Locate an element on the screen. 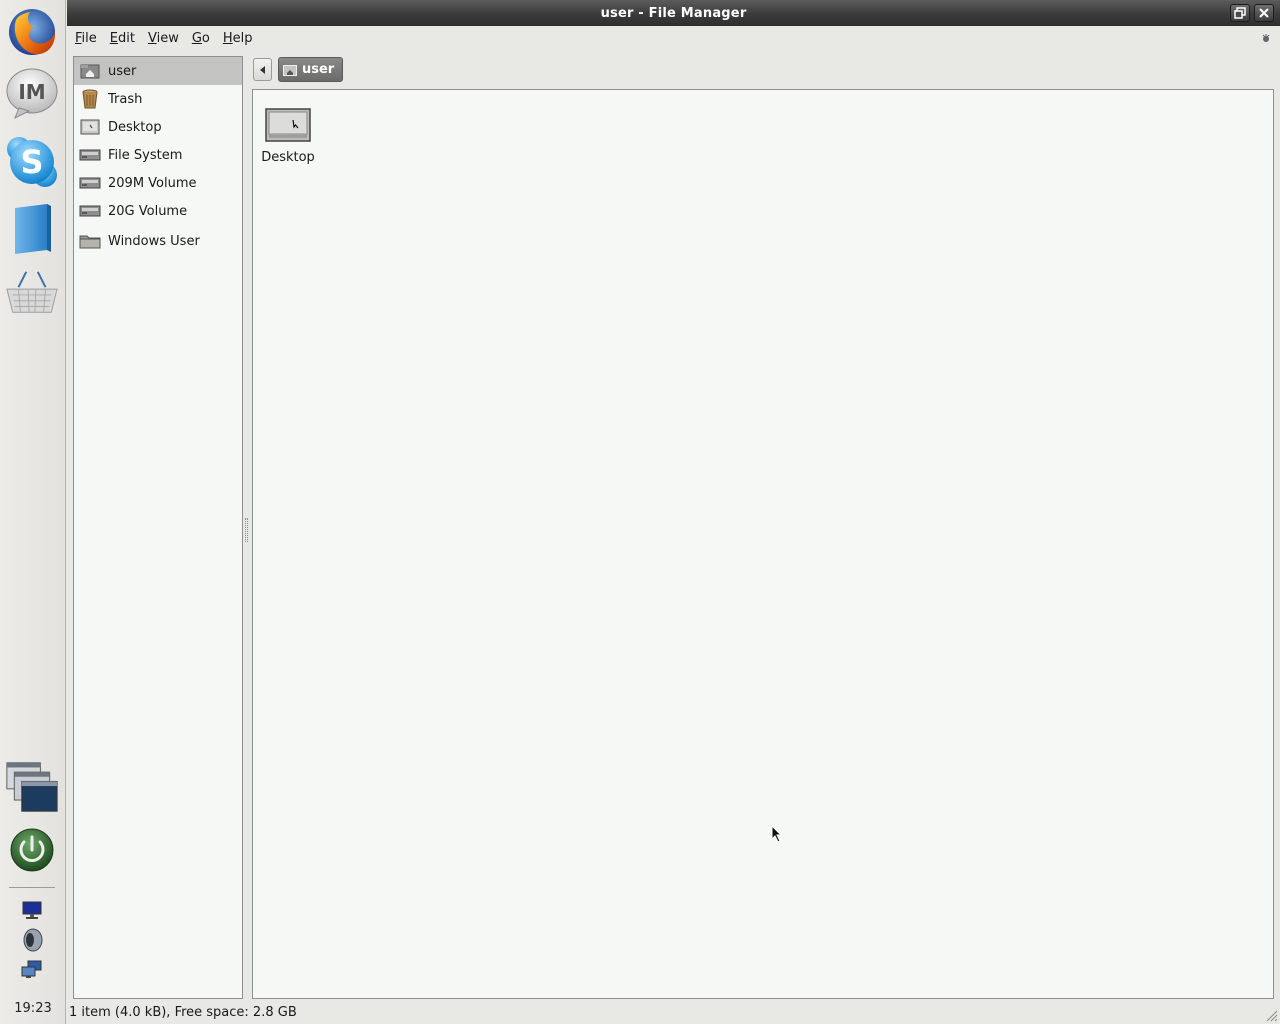 Image resolution: width=1280 pixels, height=1024 pixels. resize-grip-icon is located at coordinates (1271, 1015).